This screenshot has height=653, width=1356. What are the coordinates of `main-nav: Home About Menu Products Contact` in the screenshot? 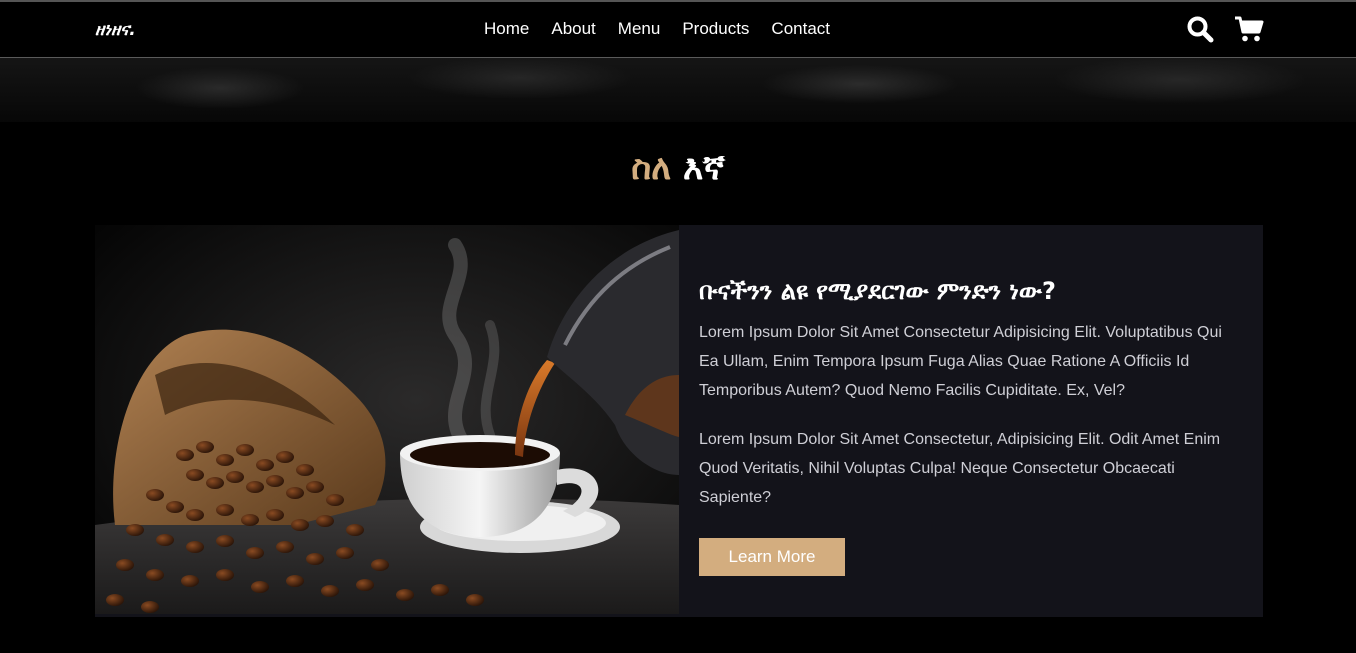 It's located at (668, 29).